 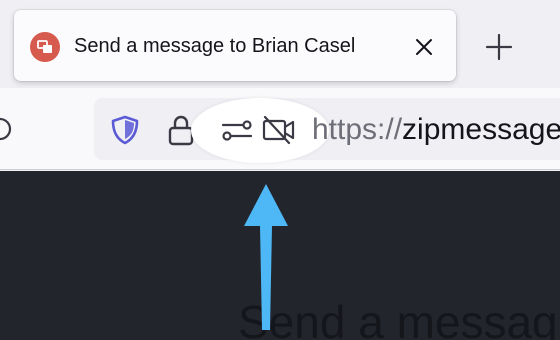 What do you see at coordinates (125, 132) in the screenshot?
I see `tracking-protection-shield-icon` at bounding box center [125, 132].